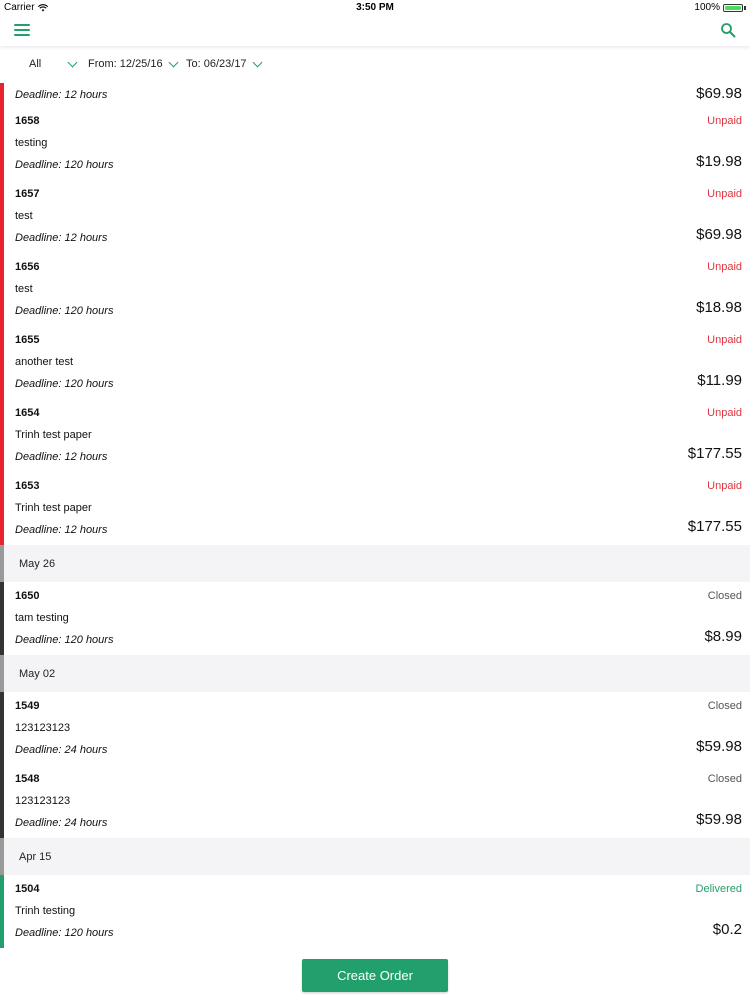 The height and width of the screenshot is (1000, 750). I want to click on battery-percent: 100%, so click(707, 7).